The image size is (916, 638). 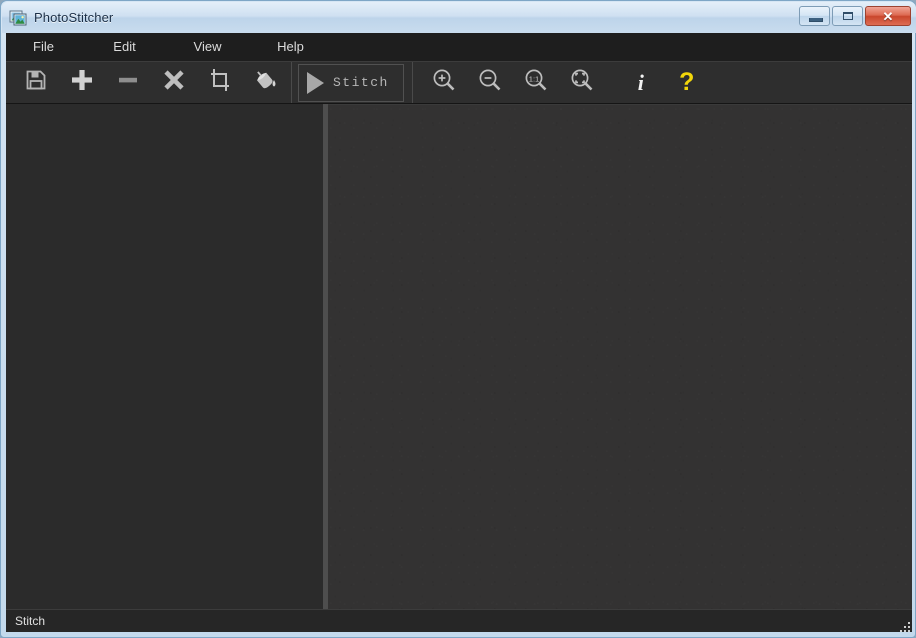 I want to click on zoom-actual-size-icon: 1:1, so click(x=536, y=82).